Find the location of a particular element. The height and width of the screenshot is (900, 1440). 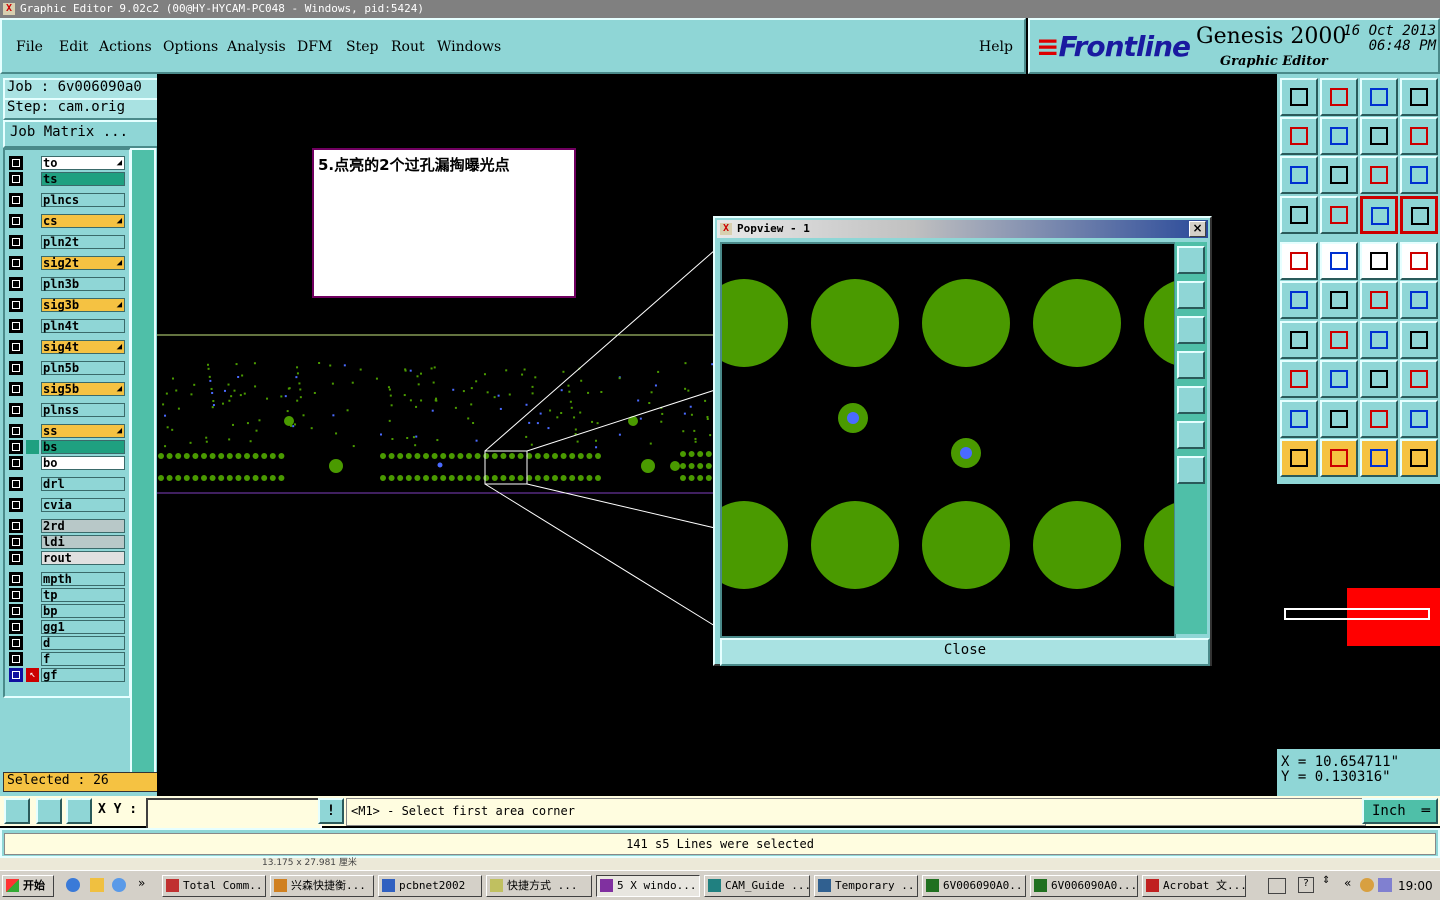

menu-analysis: Analysis is located at coordinates (256, 47).